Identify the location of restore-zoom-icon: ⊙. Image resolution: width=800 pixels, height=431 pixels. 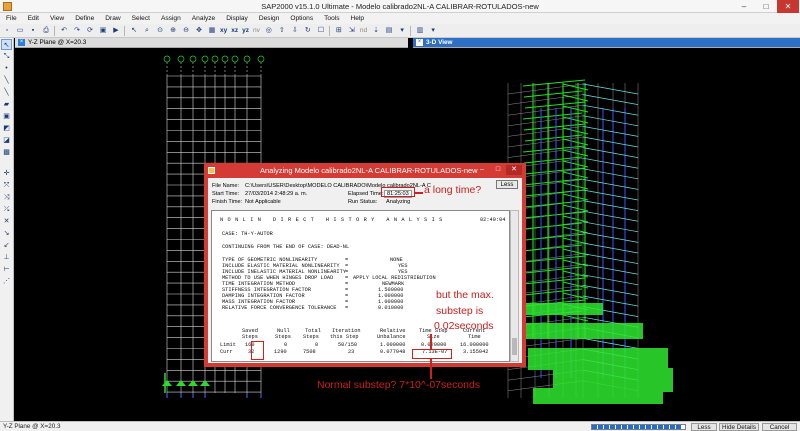
(160, 31).